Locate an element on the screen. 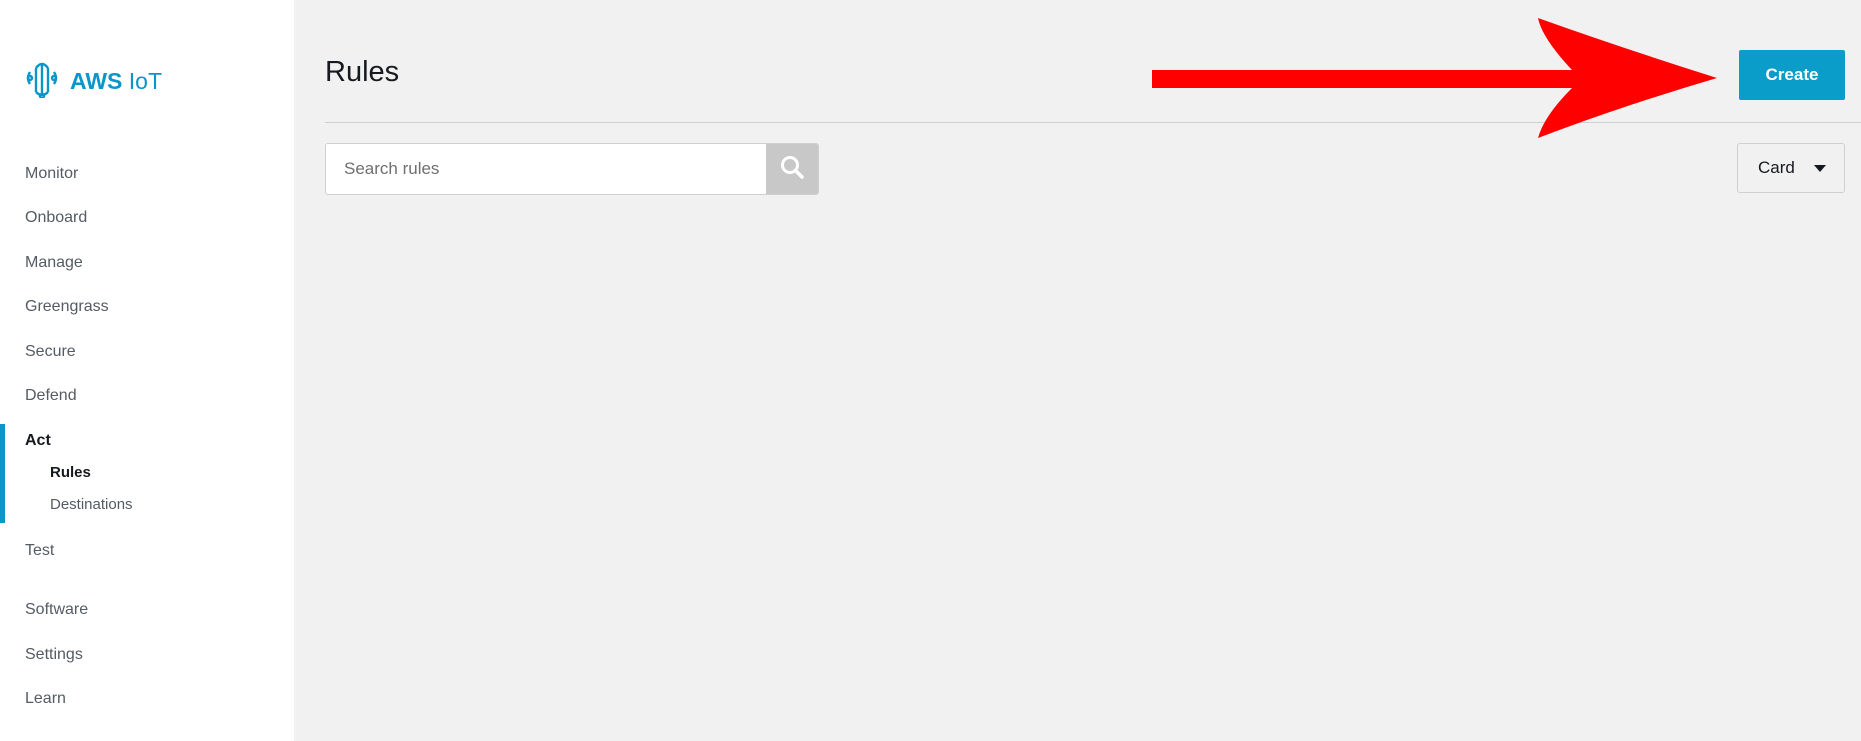  sidebar-subitem-rules: Rules is located at coordinates (70, 472).